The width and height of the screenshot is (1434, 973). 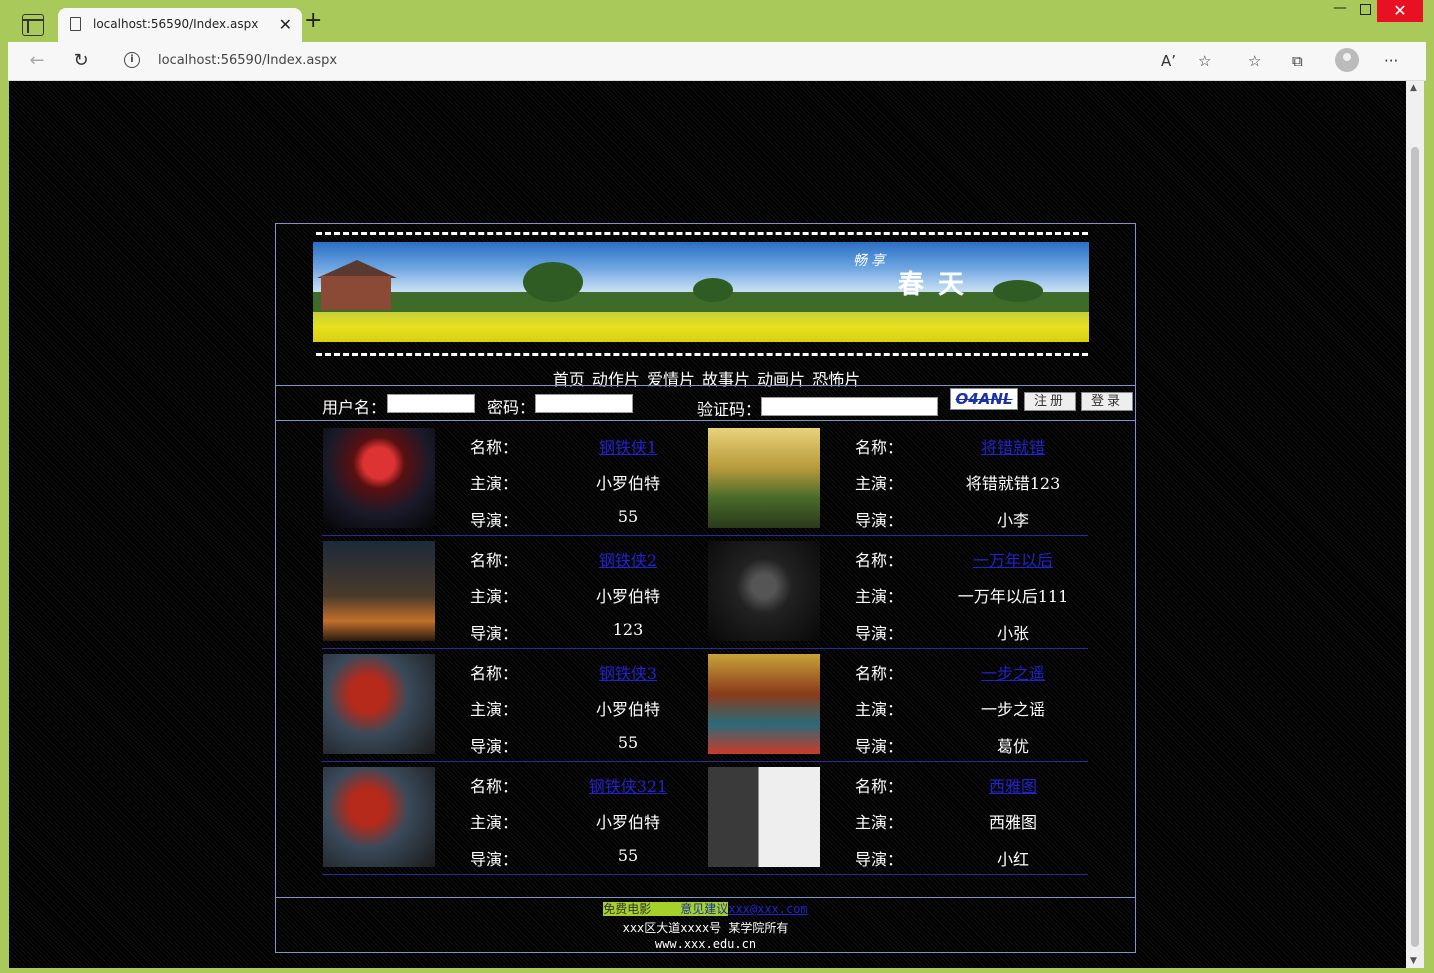 I want to click on page-scrollbar: ▲ ▼, so click(x=1415, y=524).